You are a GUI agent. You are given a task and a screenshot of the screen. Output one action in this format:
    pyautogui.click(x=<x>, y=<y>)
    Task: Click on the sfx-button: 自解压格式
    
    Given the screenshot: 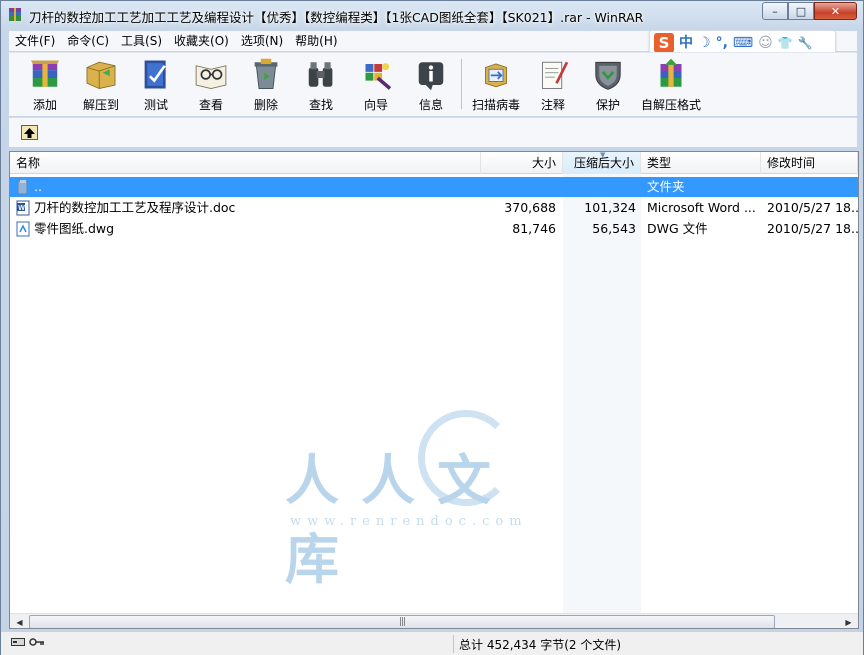 What is the action you would take?
    pyautogui.click(x=671, y=84)
    